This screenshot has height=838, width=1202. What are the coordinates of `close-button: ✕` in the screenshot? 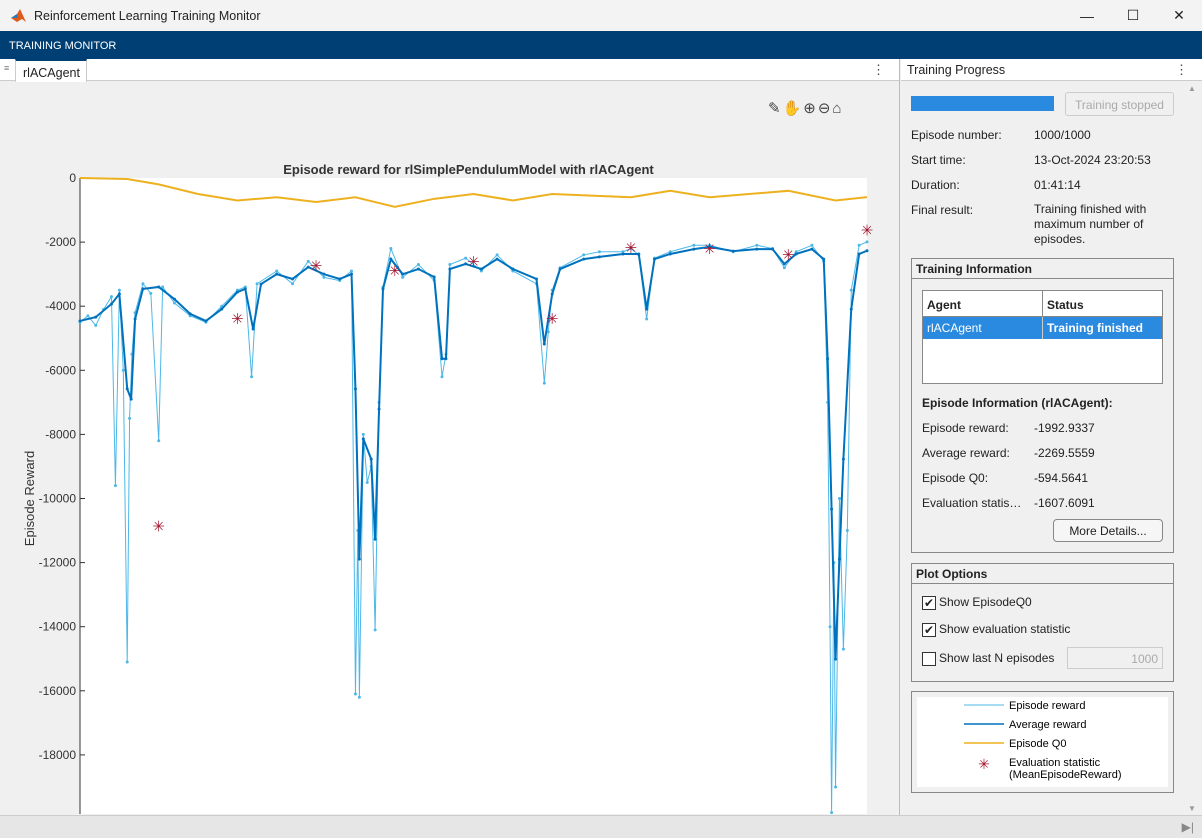 It's located at (1179, 15).